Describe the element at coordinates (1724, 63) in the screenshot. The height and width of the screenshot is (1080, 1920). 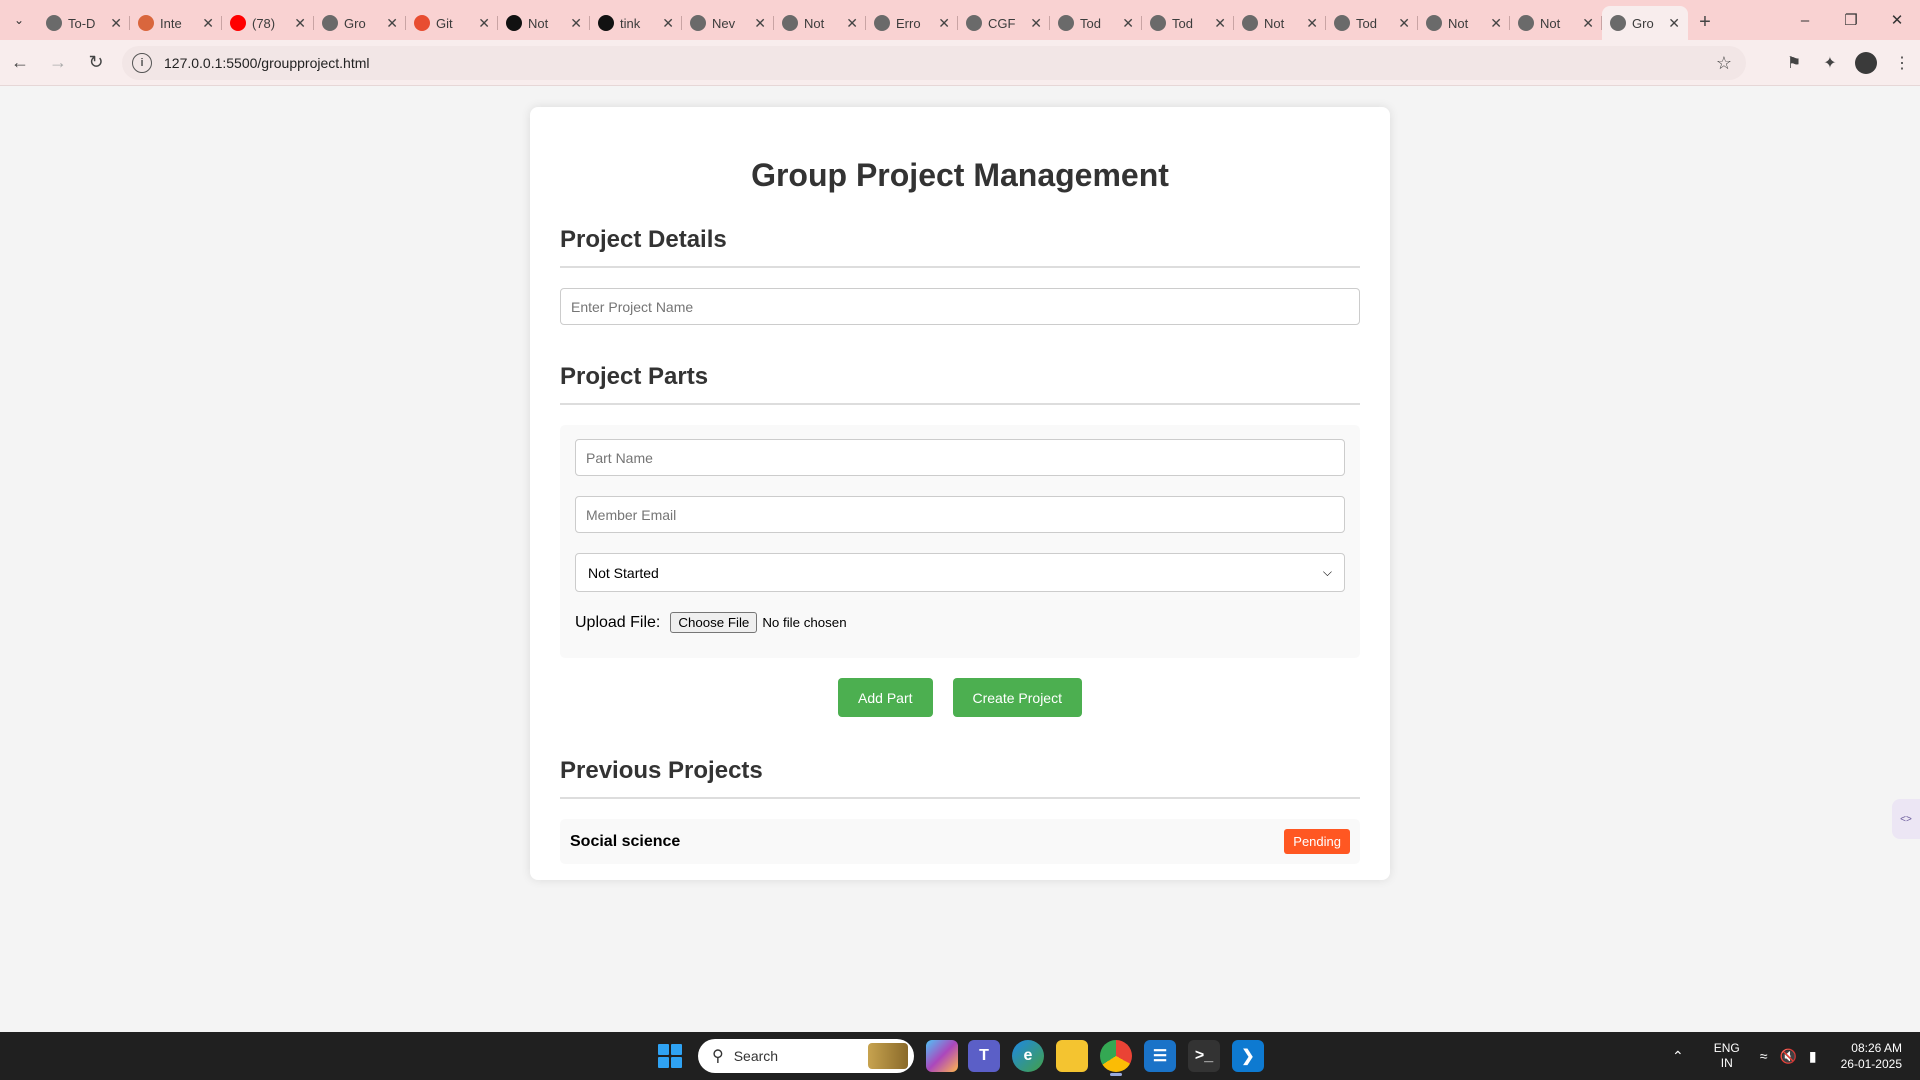
I see `bookmark-star-icon: ☆` at that location.